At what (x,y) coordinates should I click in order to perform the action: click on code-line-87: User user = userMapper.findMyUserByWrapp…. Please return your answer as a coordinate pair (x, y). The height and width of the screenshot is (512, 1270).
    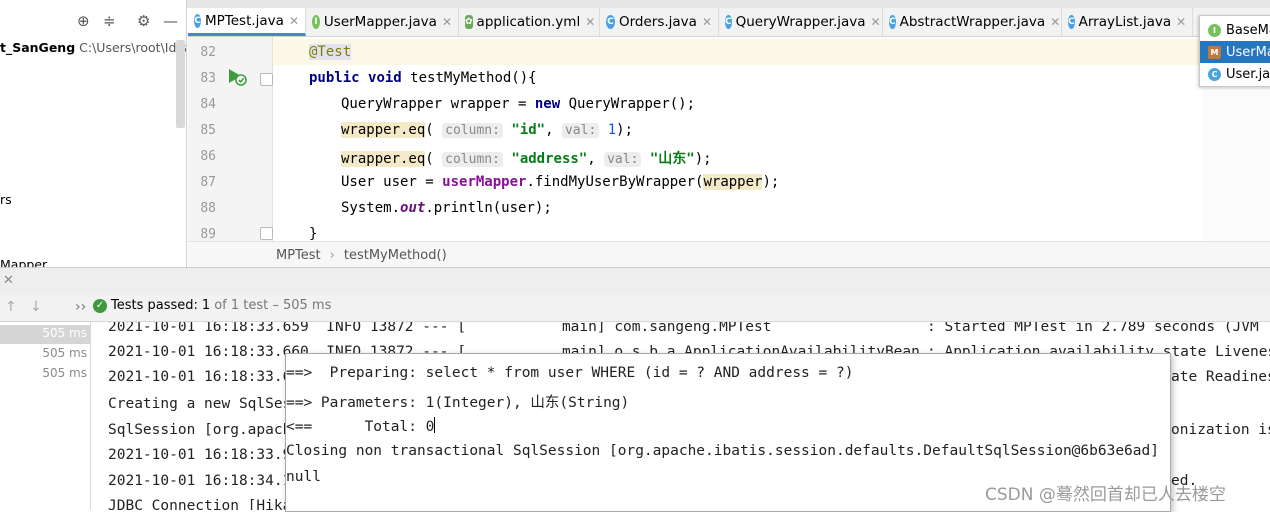
    Looking at the image, I should click on (560, 182).